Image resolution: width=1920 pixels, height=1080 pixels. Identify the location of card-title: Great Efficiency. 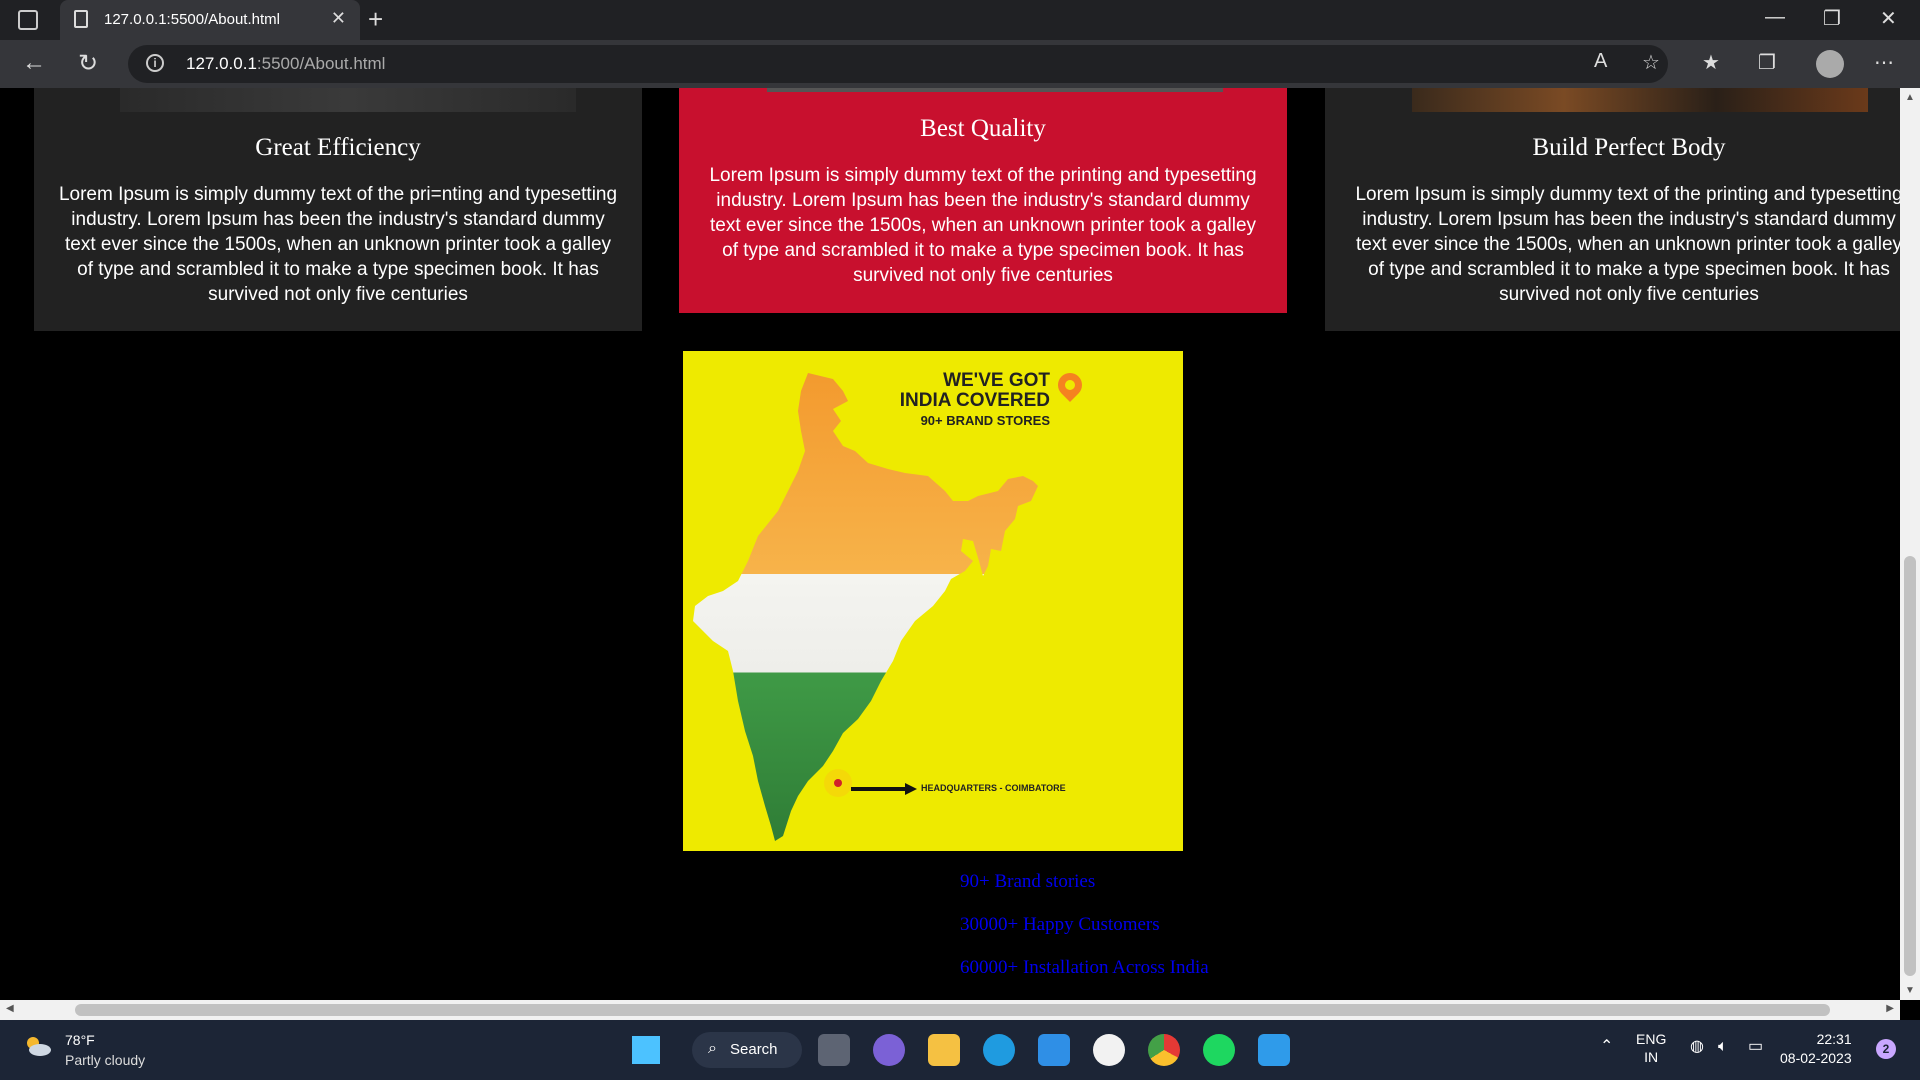
(338, 147).